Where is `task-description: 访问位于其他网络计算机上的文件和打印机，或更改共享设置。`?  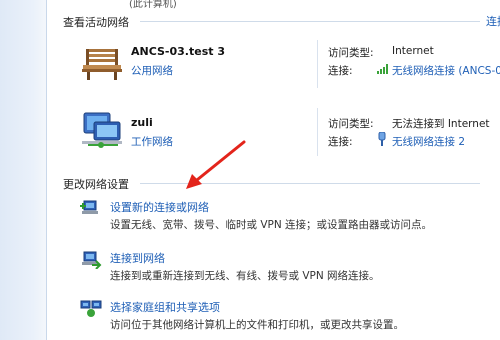 task-description: 访问位于其他网络计算机上的文件和打印机，或更改共享设置。 is located at coordinates (257, 325).